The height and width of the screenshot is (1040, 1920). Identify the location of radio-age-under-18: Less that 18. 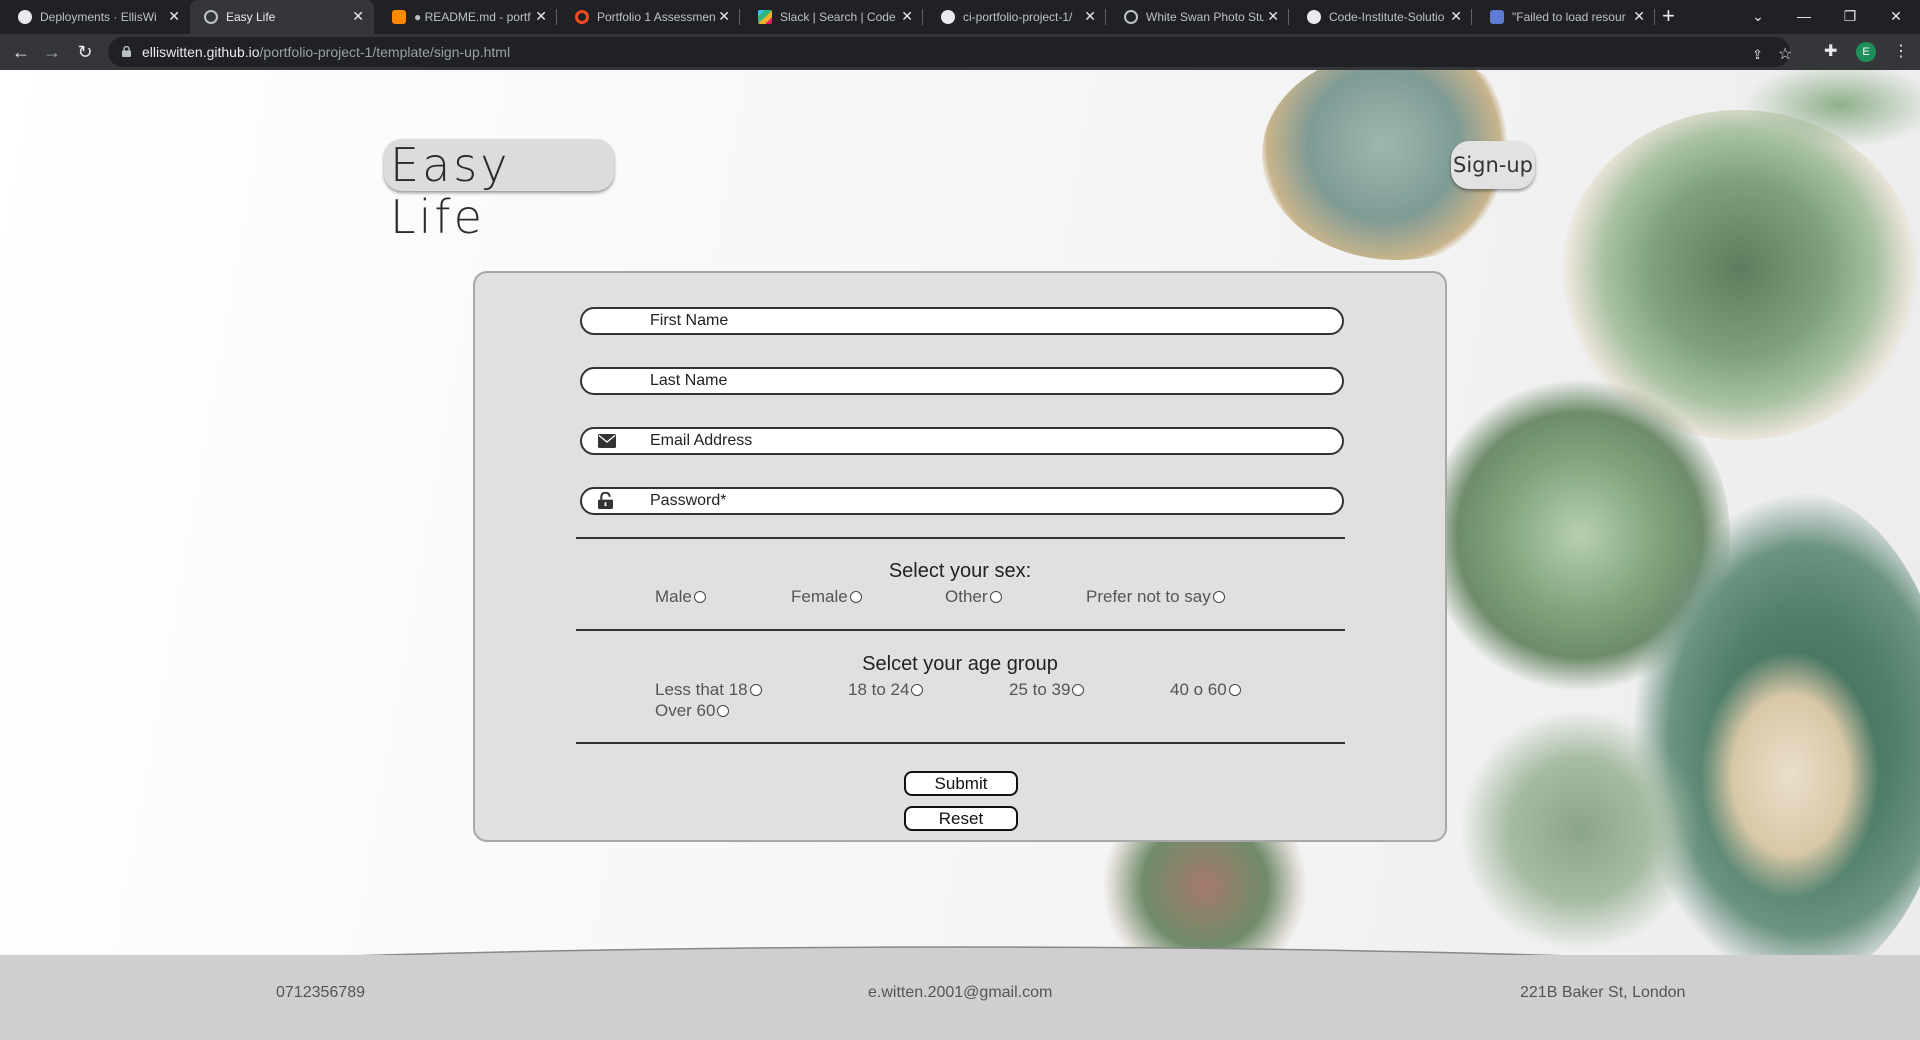
(708, 690).